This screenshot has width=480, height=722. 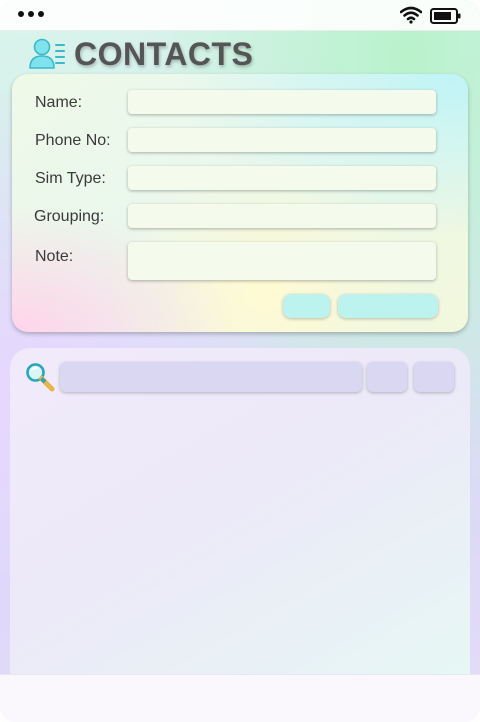 I want to click on name-label: Name:, so click(x=59, y=102).